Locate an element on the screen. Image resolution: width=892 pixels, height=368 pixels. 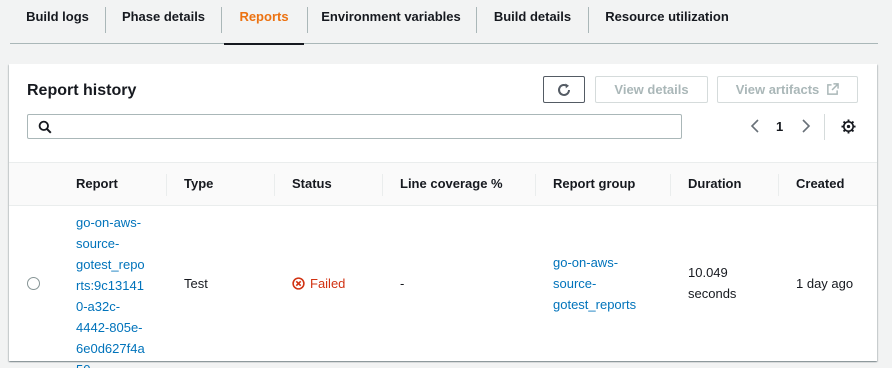
error-circle-icon is located at coordinates (298, 283).